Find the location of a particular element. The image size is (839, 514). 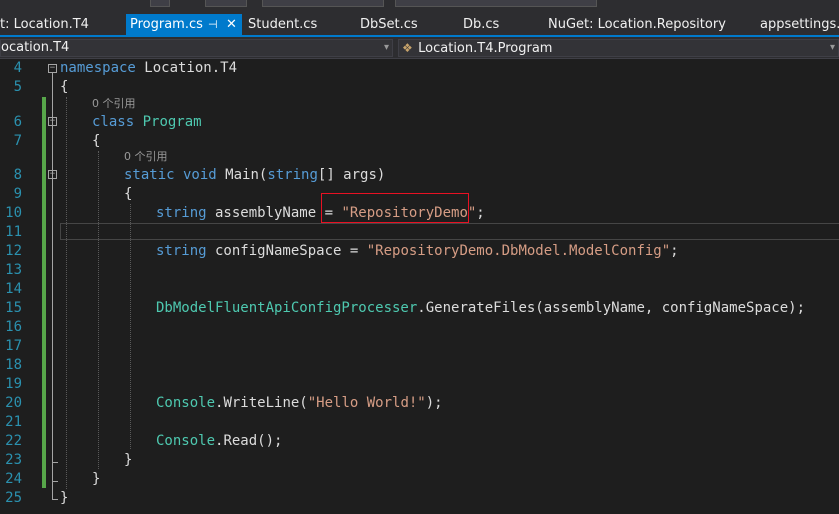

string-literal: "Hello World!" is located at coordinates (366, 403).